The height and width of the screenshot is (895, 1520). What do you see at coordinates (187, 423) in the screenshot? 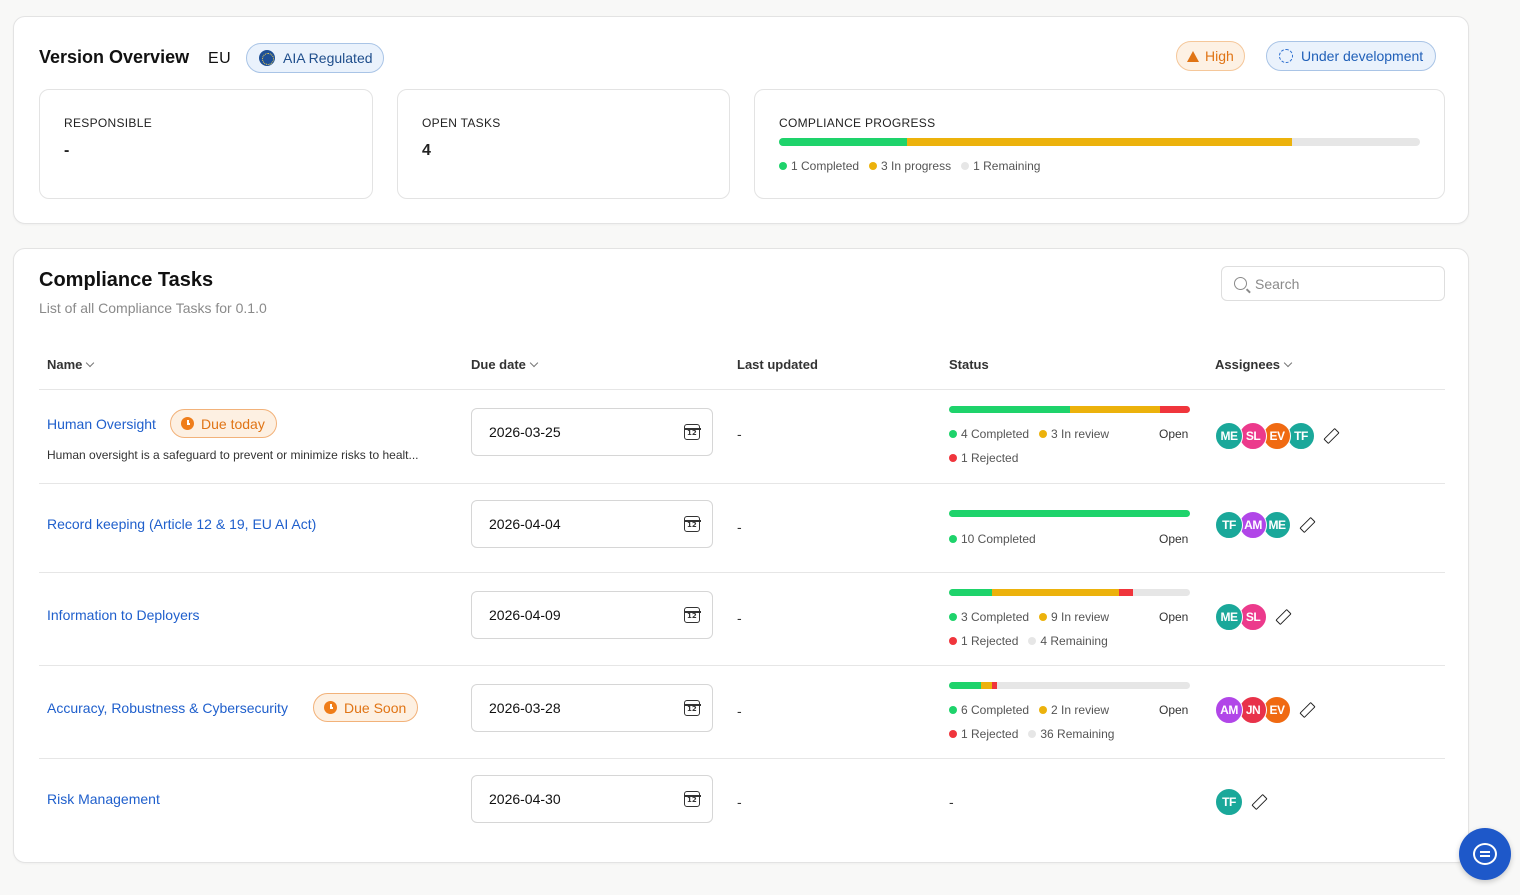
I see `clock-icon` at bounding box center [187, 423].